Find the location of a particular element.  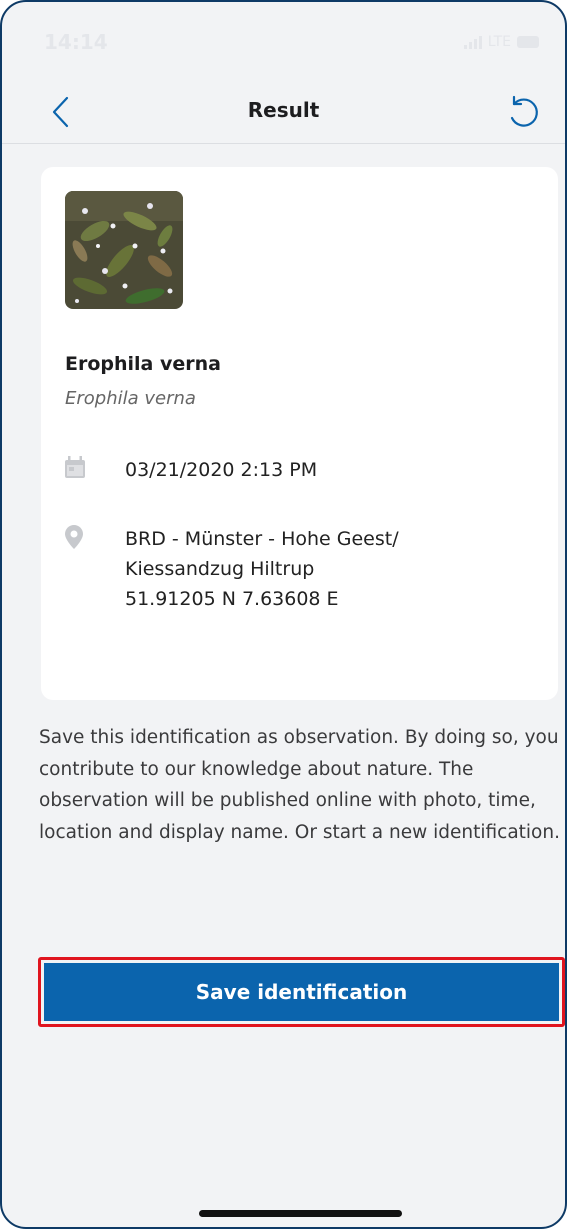

status-indicators: LTE is located at coordinates (501, 42).